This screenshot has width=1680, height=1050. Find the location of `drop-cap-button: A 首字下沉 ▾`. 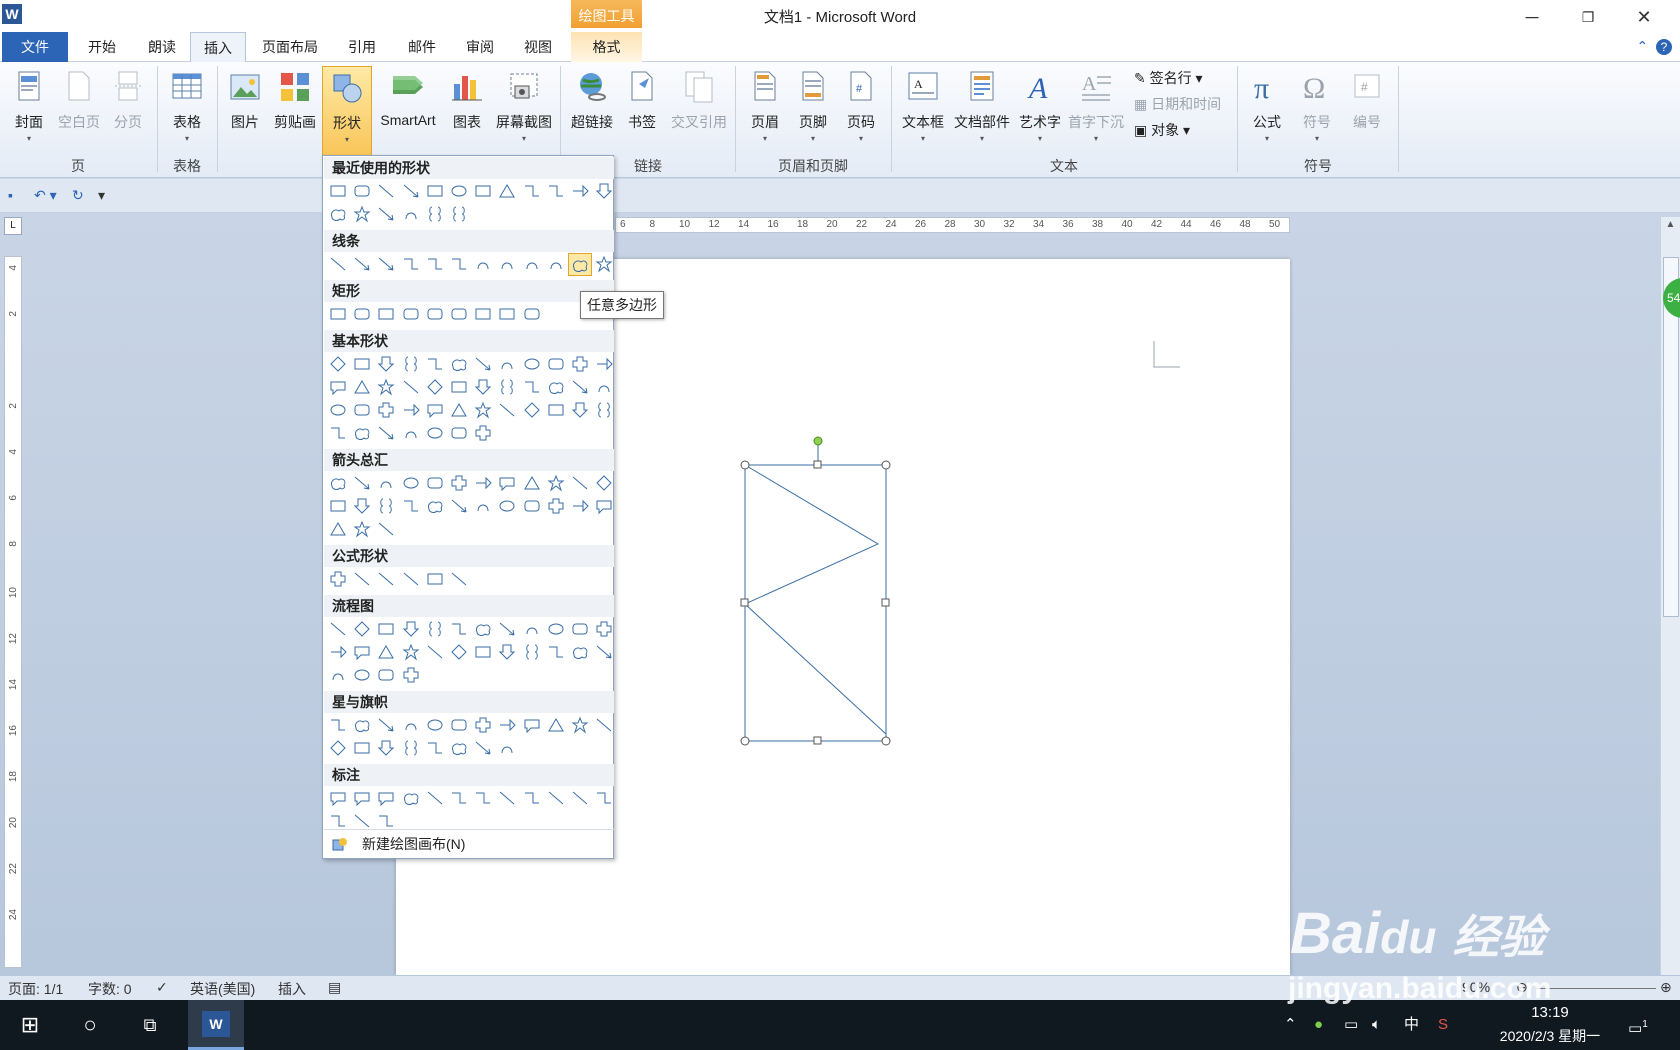

drop-cap-button: A 首字下沉 ▾ is located at coordinates (1096, 111).